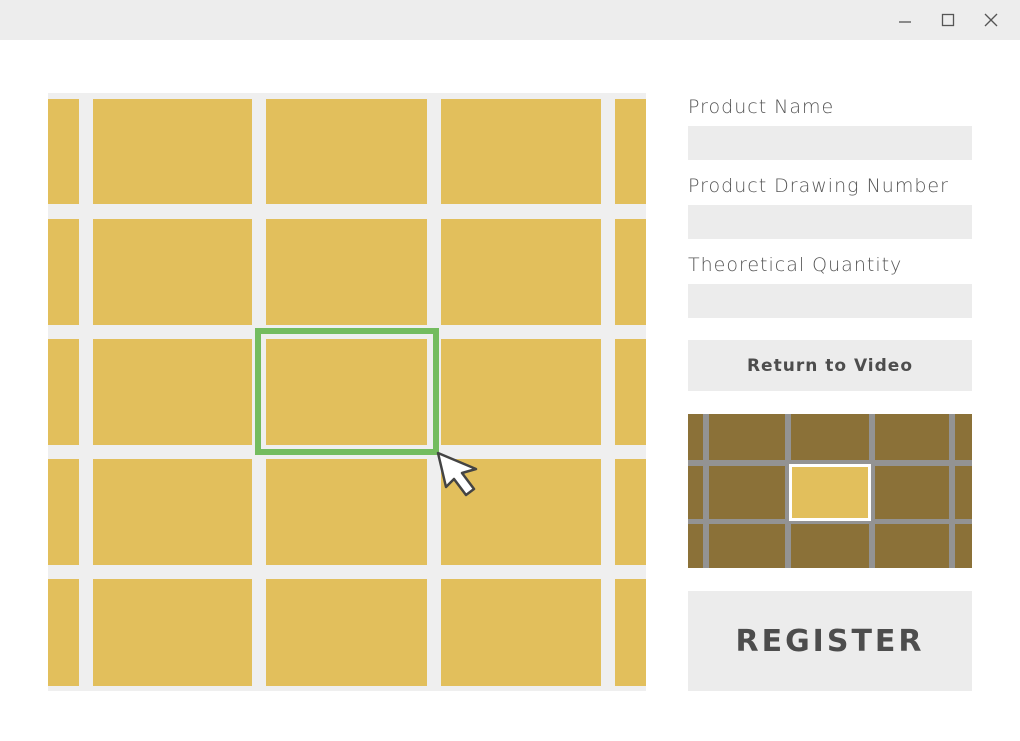 Image resolution: width=1020 pixels, height=741 pixels. I want to click on product-name-label: Product Name, so click(761, 107).